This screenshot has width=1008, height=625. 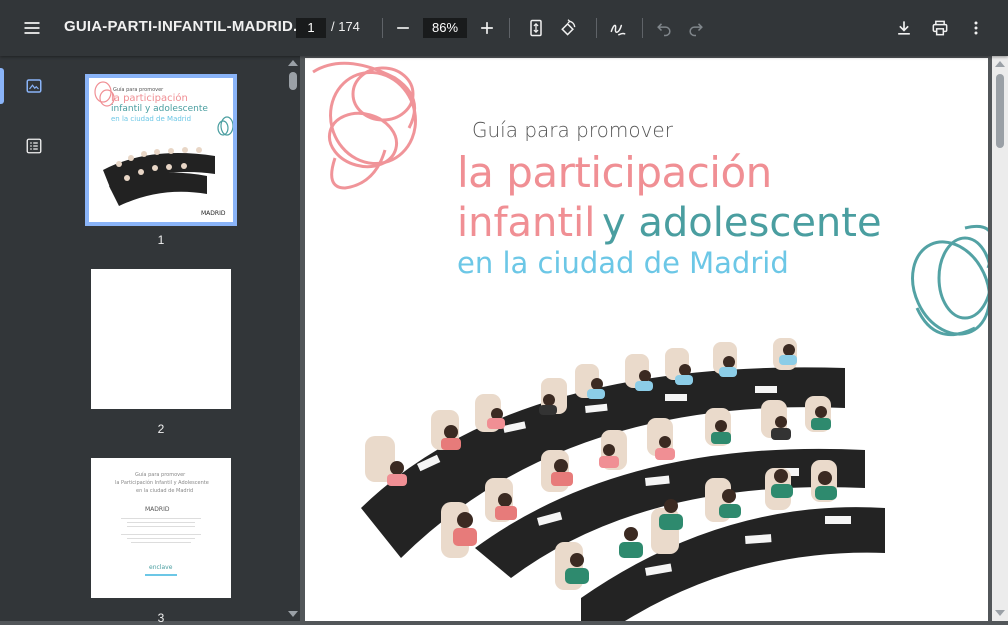 What do you see at coordinates (526, 223) in the screenshot?
I see `cover-title-line2a: infantil` at bounding box center [526, 223].